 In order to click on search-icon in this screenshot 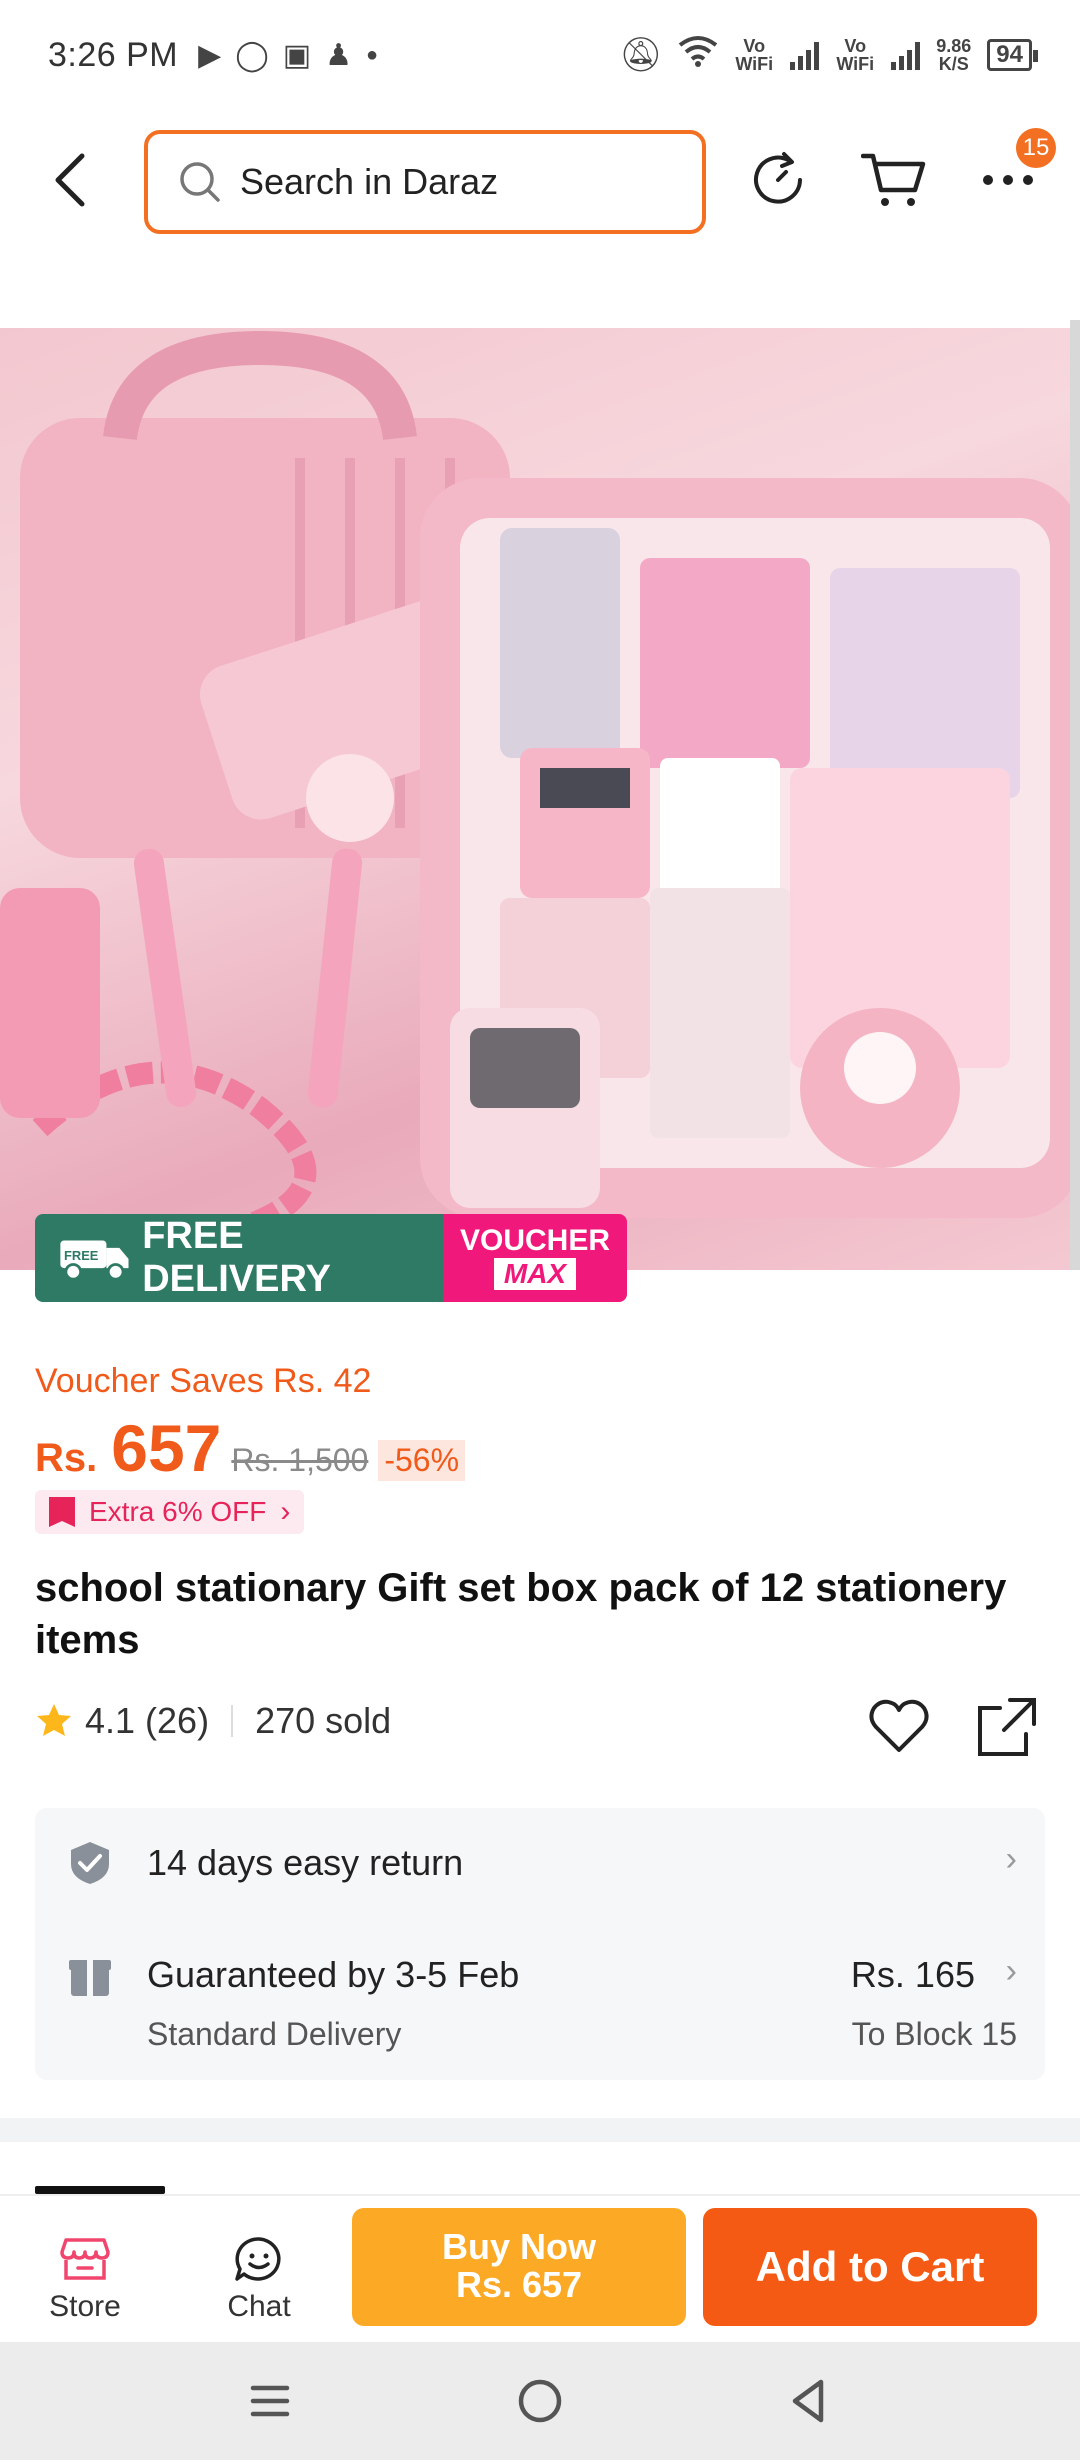, I will do `click(200, 182)`.